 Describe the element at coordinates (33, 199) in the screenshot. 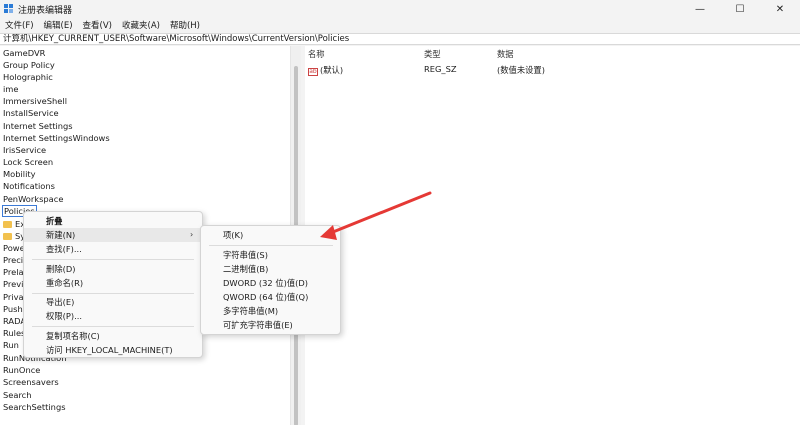

I see `tree-item-penworkspace: PenWorkspace` at that location.